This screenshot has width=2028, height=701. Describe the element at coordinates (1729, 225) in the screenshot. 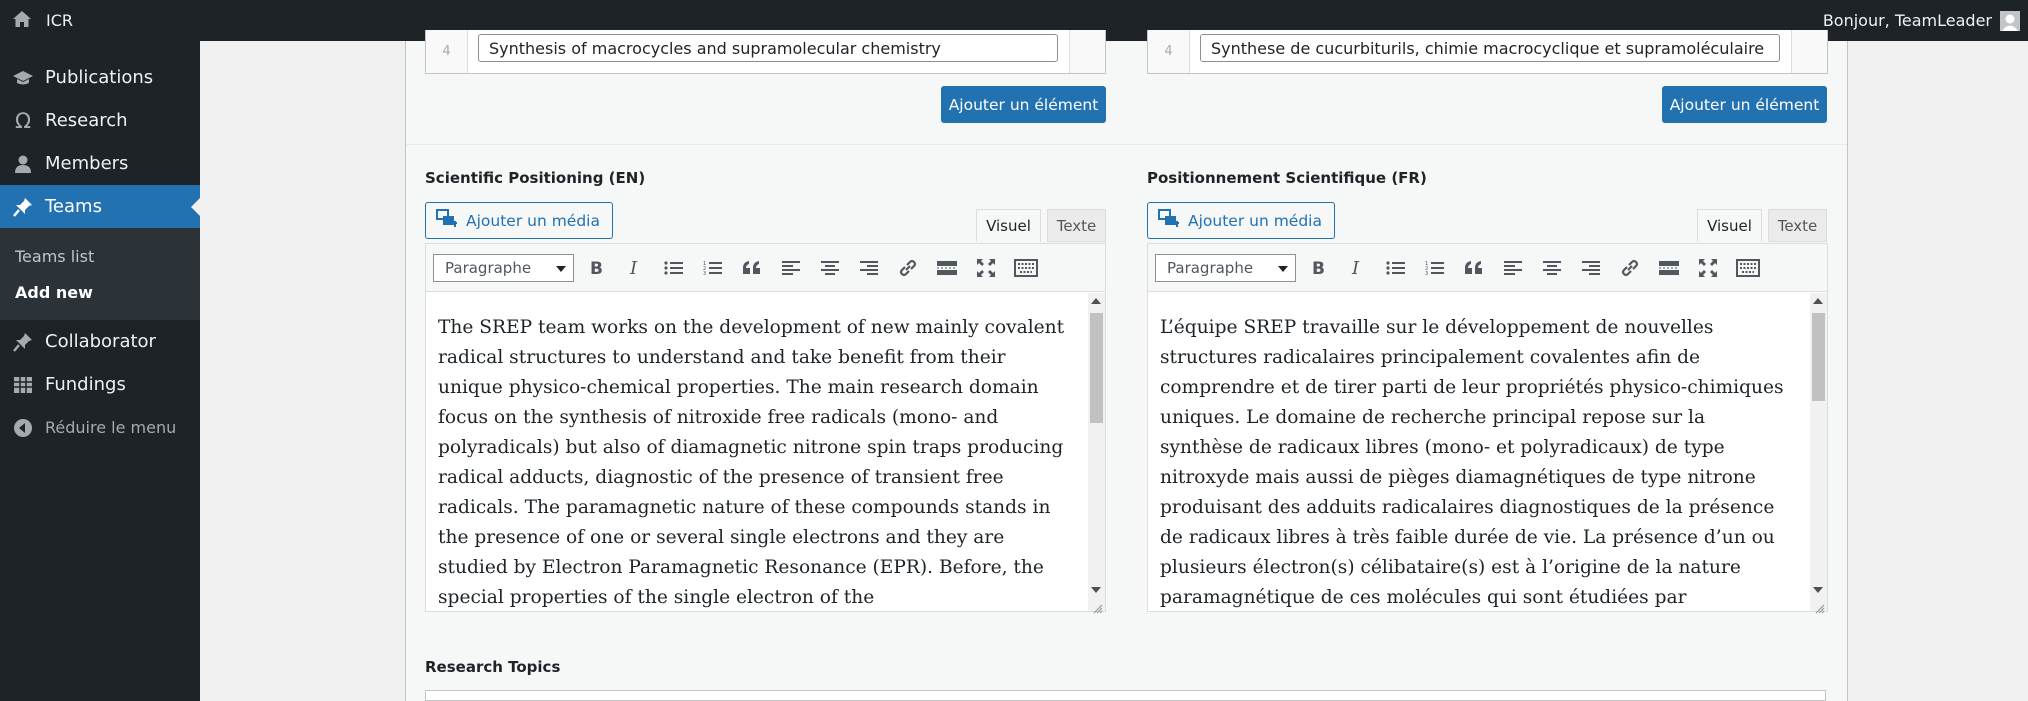

I see `tab-visual-fr: Visuel` at that location.